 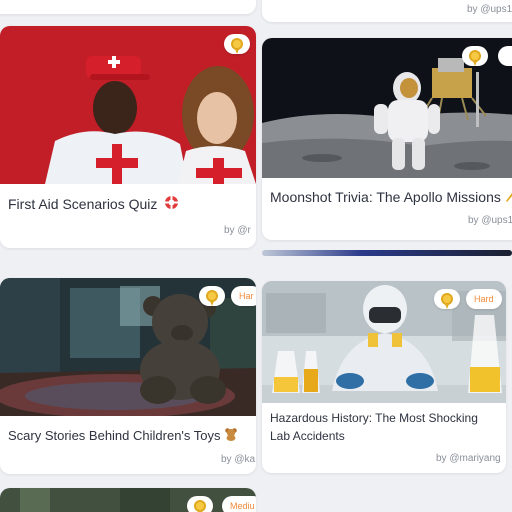 I want to click on teddy-bear-icon, so click(x=231, y=436).